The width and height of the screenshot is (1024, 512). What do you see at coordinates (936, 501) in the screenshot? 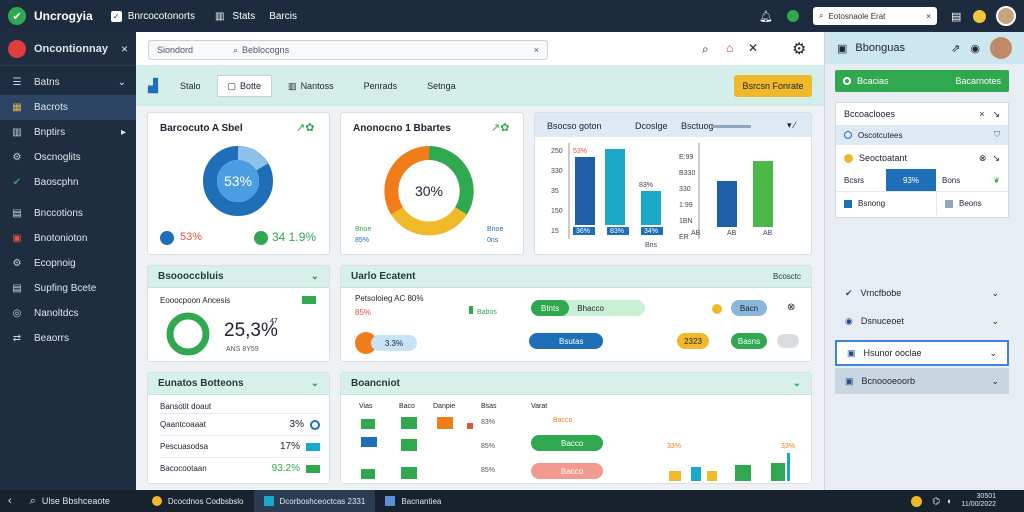
I see `network-icon: ⌬` at bounding box center [936, 501].